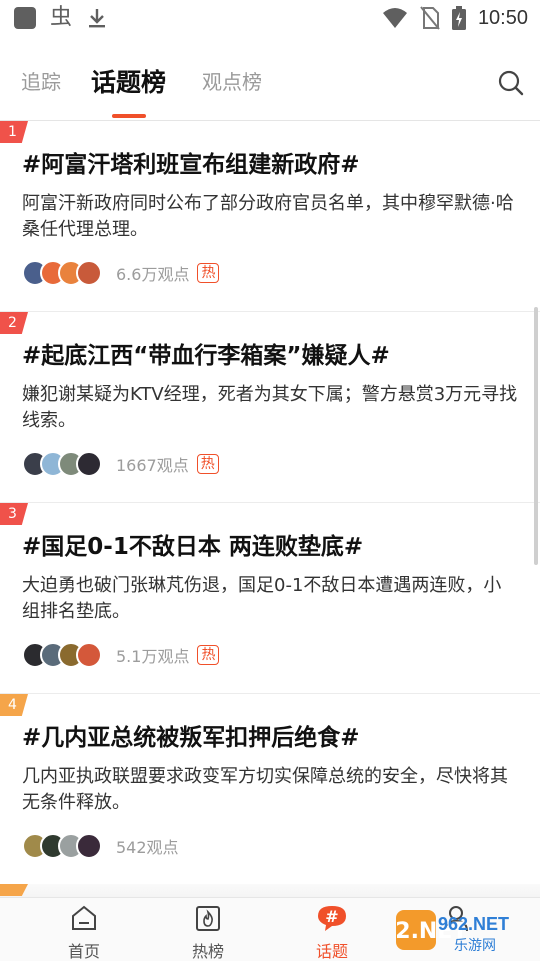 This screenshot has width=540, height=962. What do you see at coordinates (265, 789) in the screenshot?
I see `topic-summary: 几内亚执政联盟要求政变军方切实保障总统的安全，尽快将其无条件释放。` at bounding box center [265, 789].